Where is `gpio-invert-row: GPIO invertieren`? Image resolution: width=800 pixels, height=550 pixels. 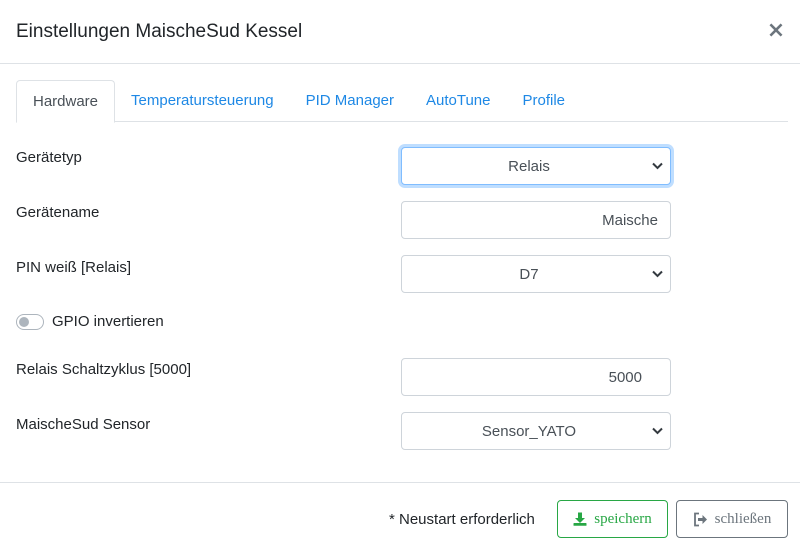 gpio-invert-row: GPIO invertieren is located at coordinates (90, 322).